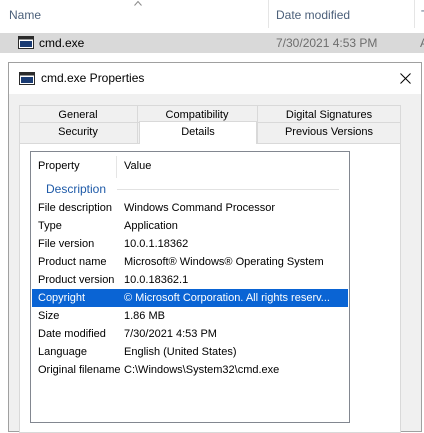  What do you see at coordinates (93, 78) in the screenshot?
I see `dialog-title: cmd.exe Properties` at bounding box center [93, 78].